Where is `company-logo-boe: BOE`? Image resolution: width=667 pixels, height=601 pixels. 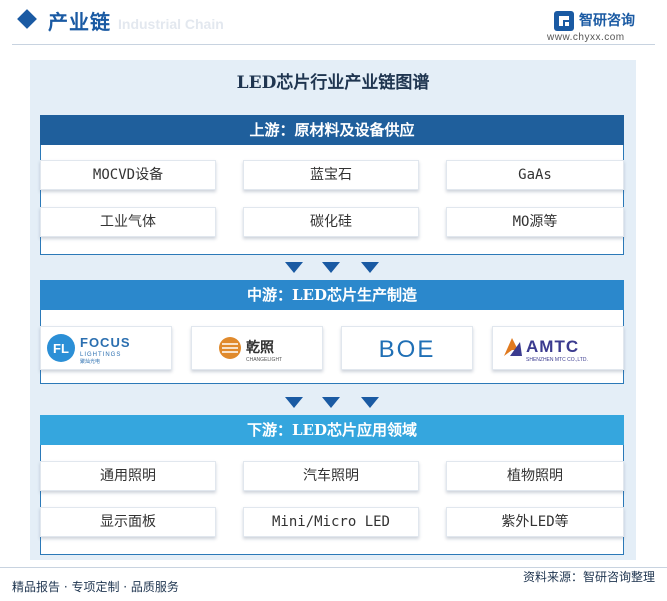 company-logo-boe: BOE is located at coordinates (407, 348).